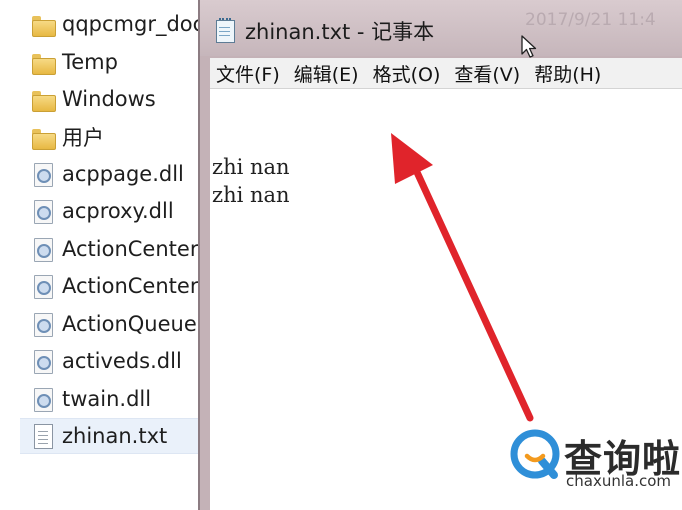 This screenshot has width=682, height=510. I want to click on menu-bar: 文件(F) 编辑(E) 格式(O) 查看(V) 帮助(H), so click(446, 73).